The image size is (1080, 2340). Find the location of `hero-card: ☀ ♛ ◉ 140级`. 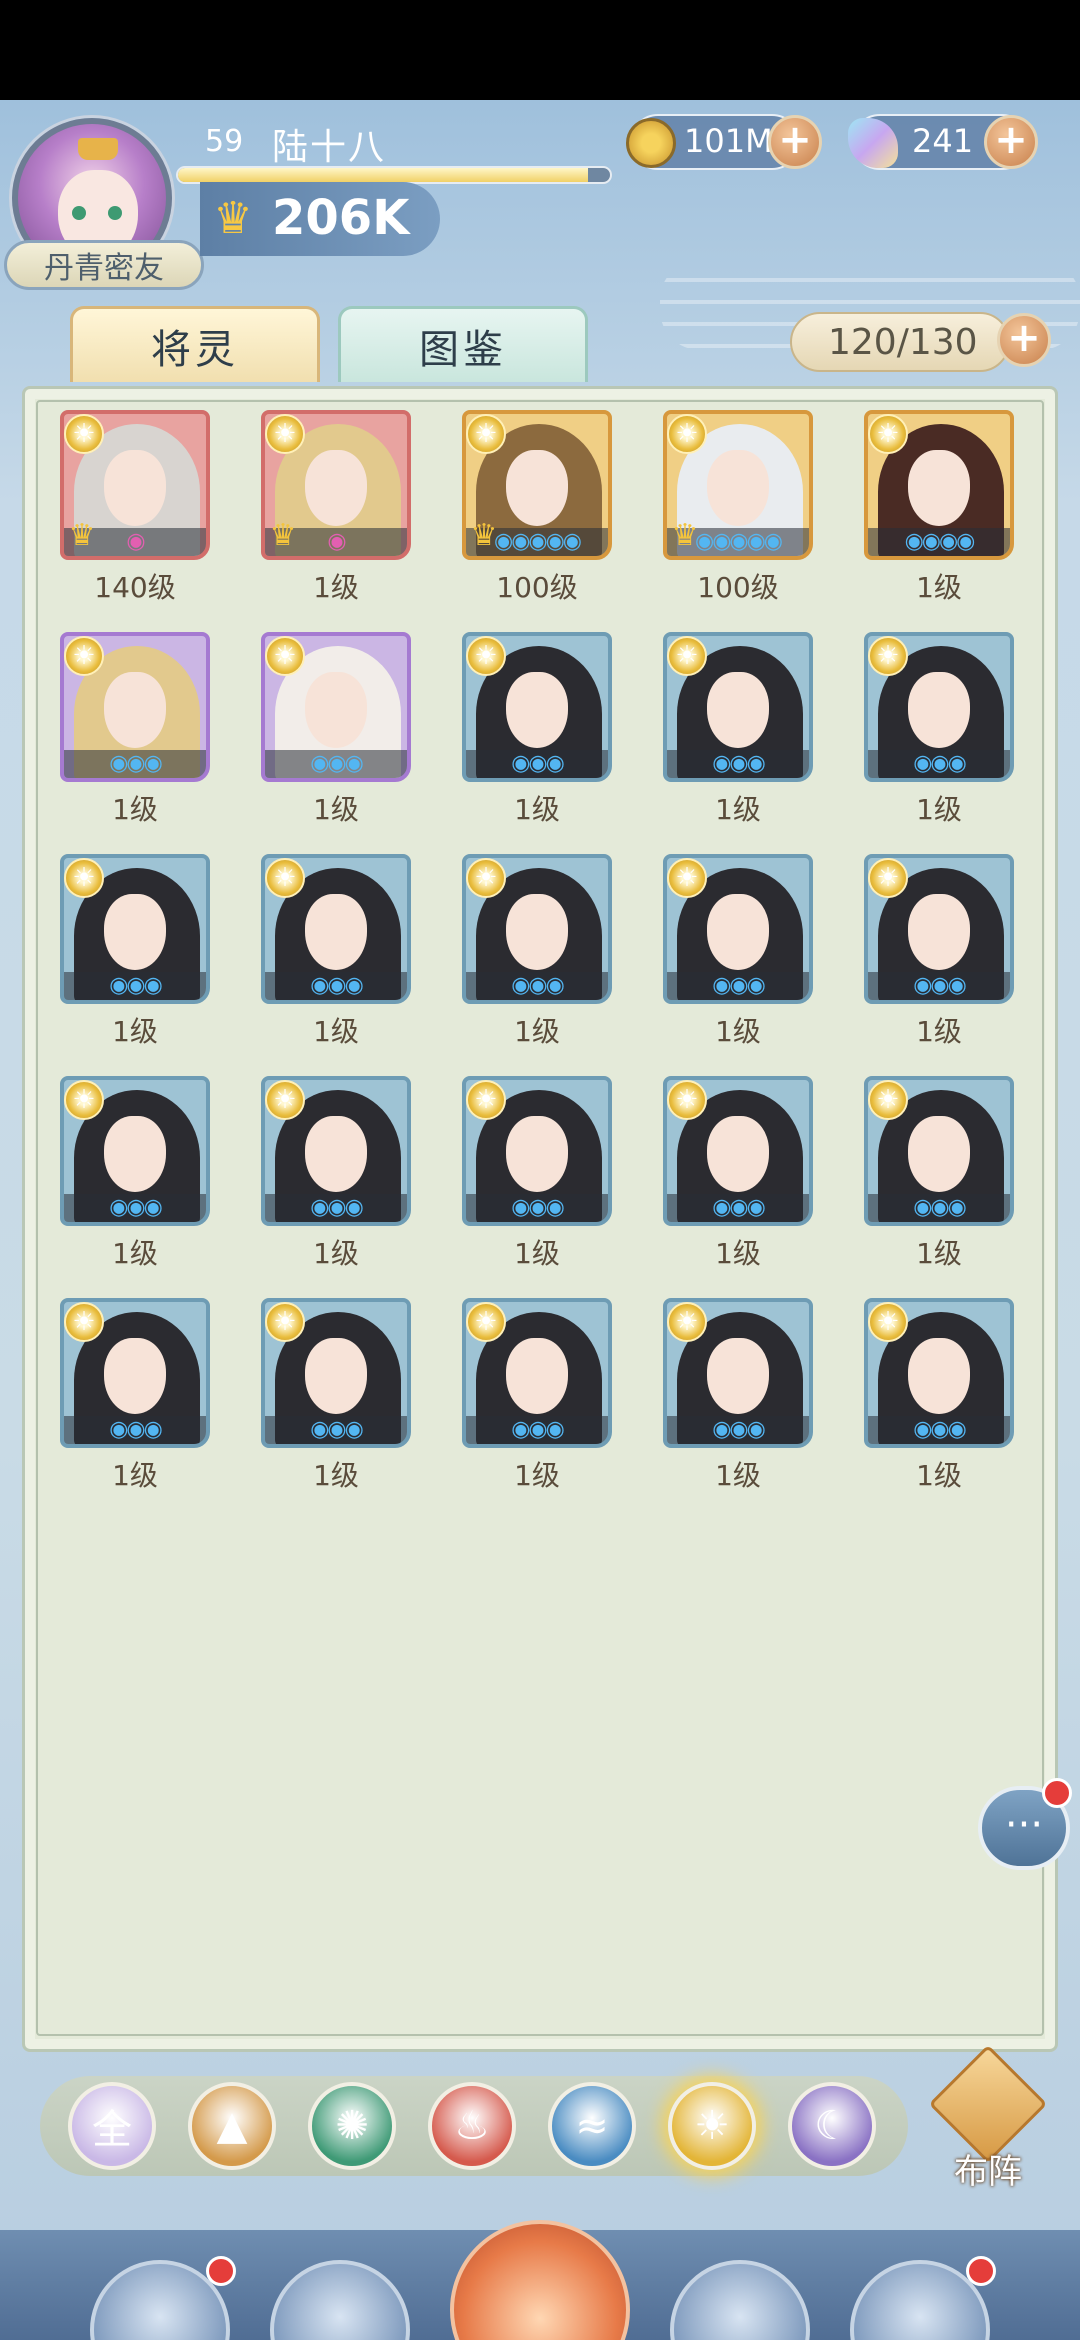

hero-card: ☀ ♛ ◉ 140级 is located at coordinates (135, 508).